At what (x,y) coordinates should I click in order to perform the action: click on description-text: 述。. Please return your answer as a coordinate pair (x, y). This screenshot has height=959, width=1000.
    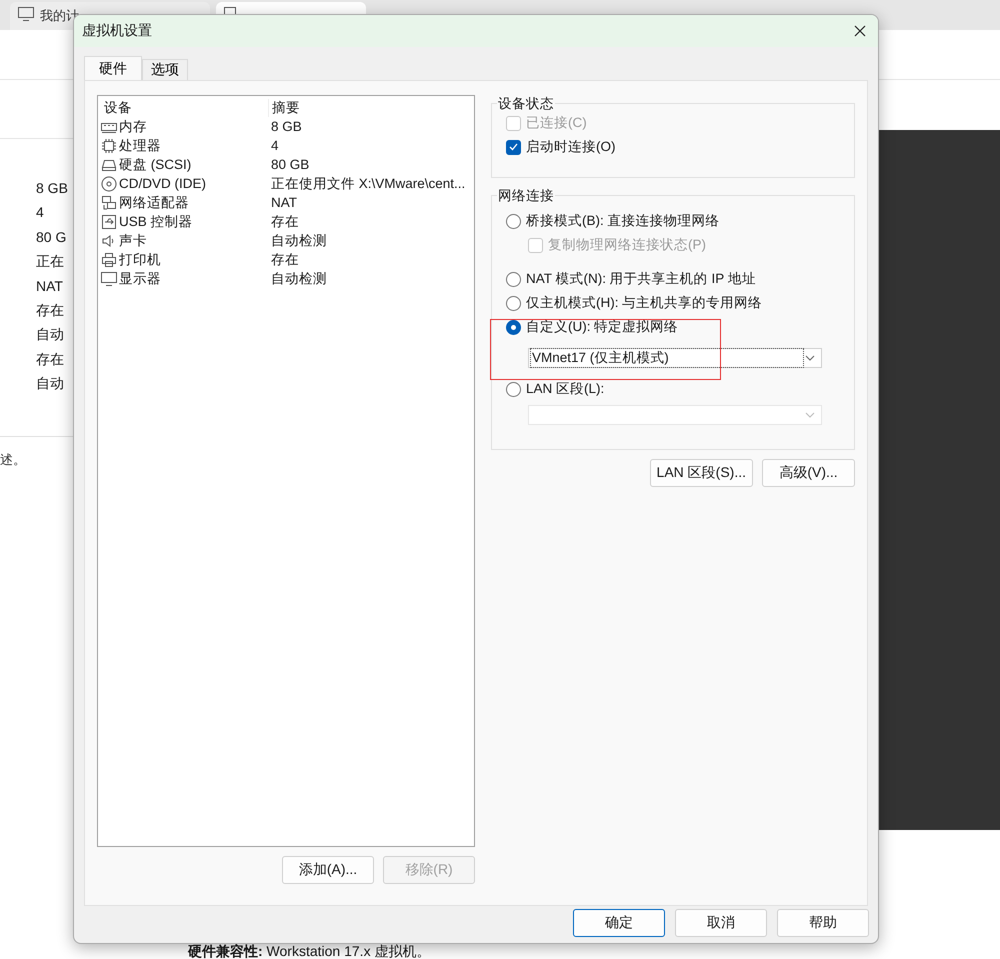
    Looking at the image, I should click on (13, 460).